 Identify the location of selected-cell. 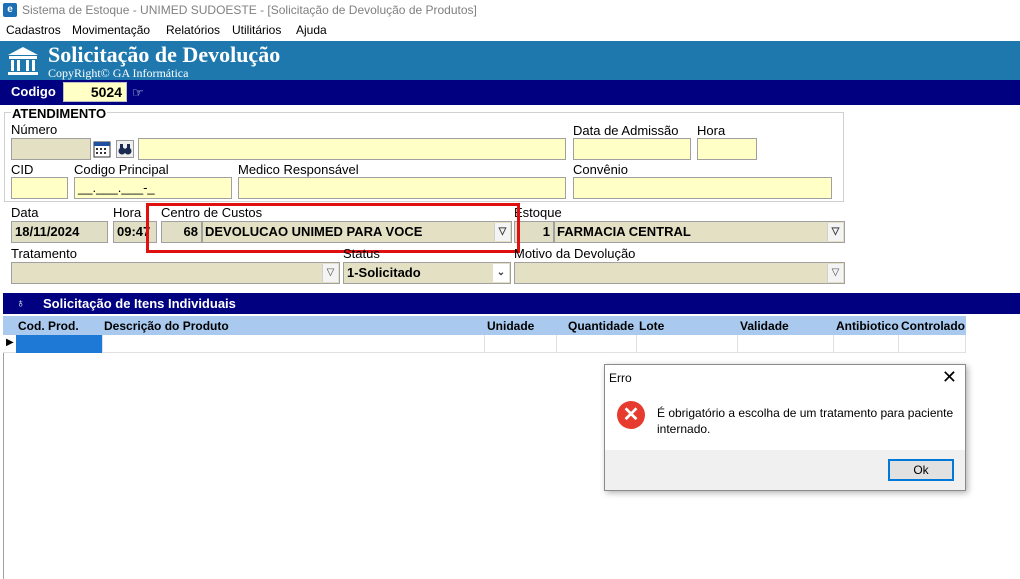
(59, 344).